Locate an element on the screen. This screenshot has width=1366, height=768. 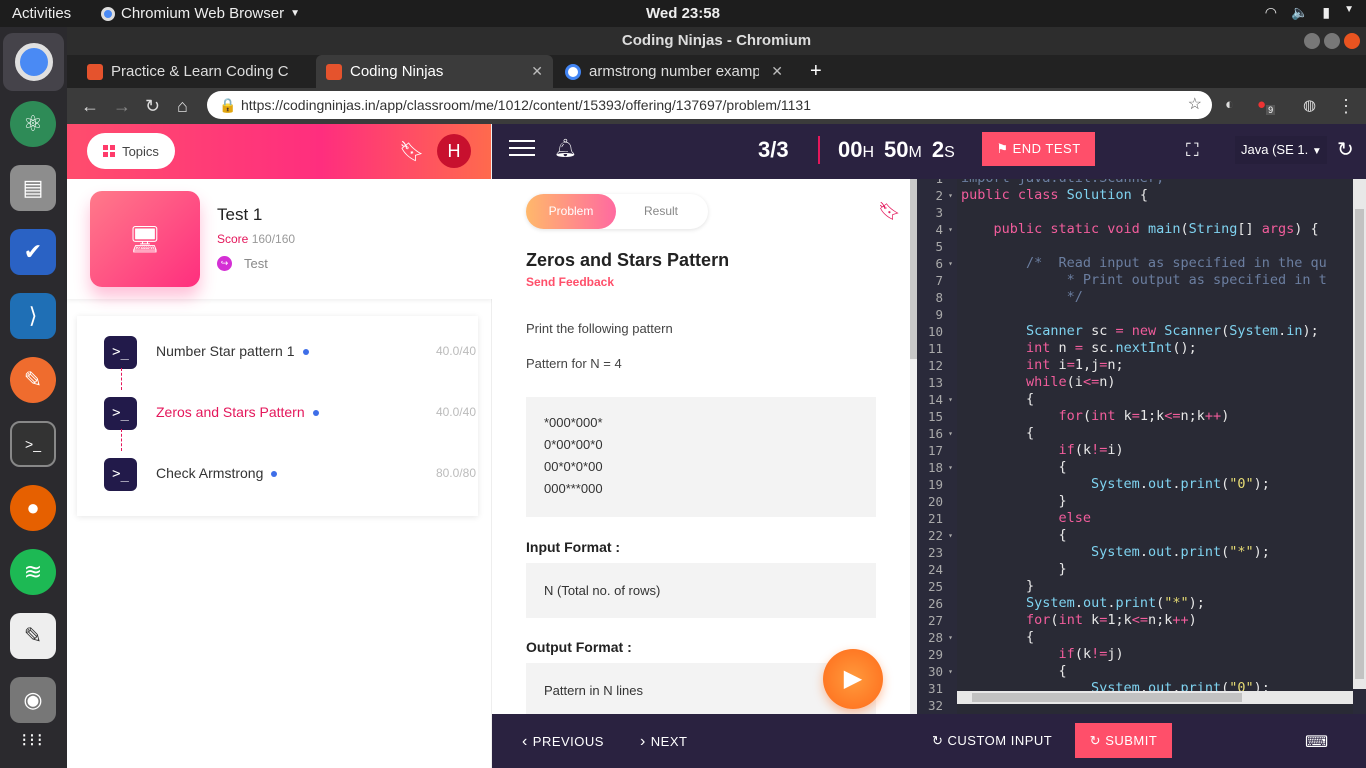
code-line: if(k!=i) is located at coordinates (1042, 450).